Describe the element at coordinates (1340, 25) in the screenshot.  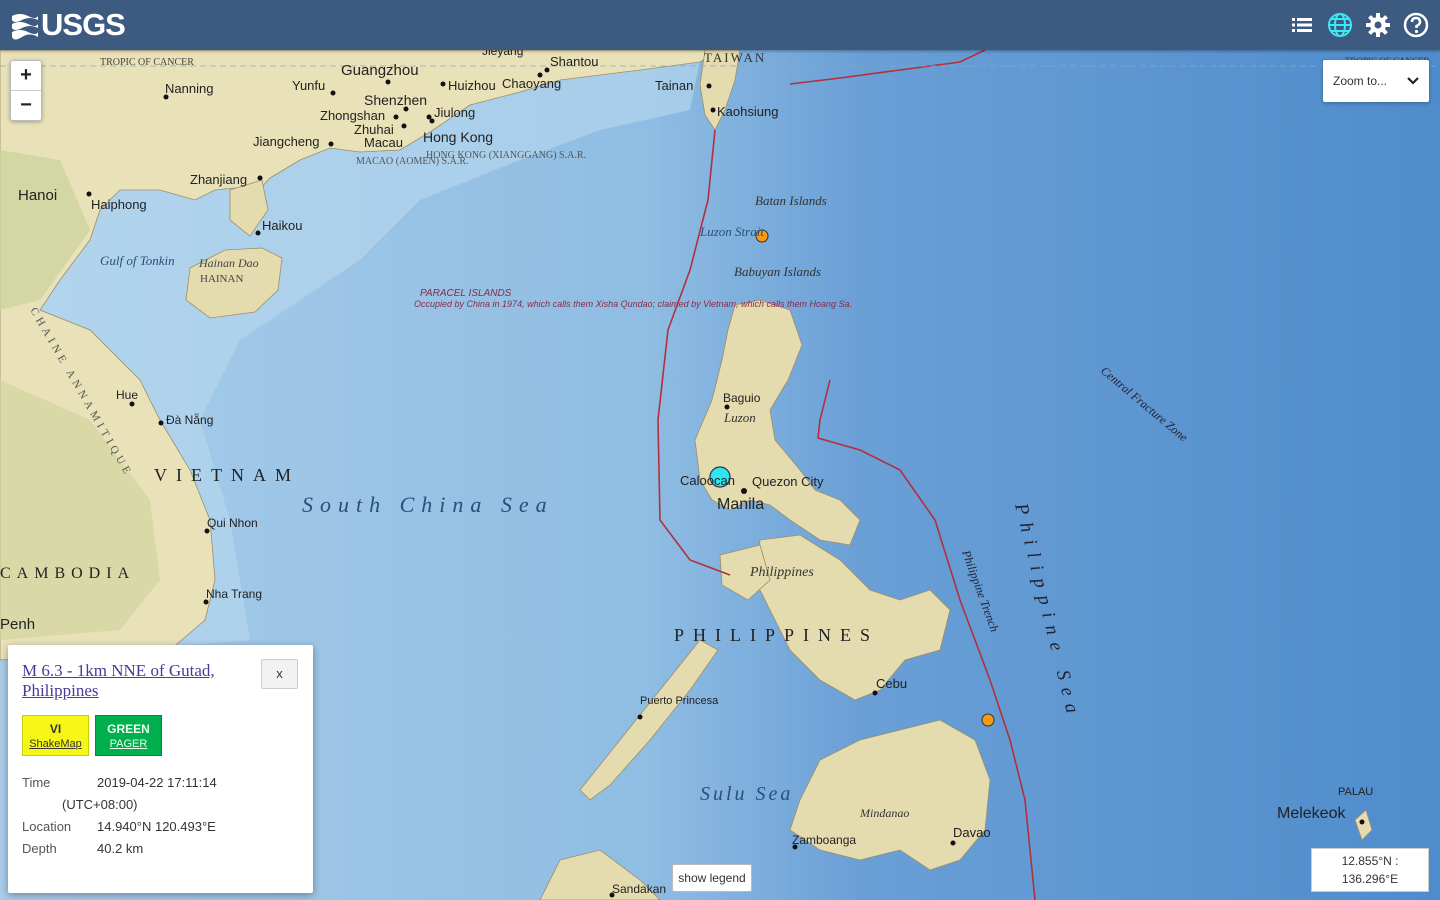
I see `globe-icon` at that location.